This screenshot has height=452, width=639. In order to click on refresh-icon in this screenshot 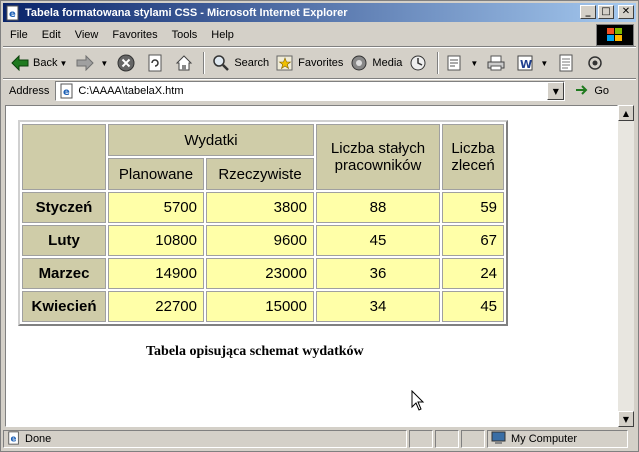, I will do `click(155, 63)`.